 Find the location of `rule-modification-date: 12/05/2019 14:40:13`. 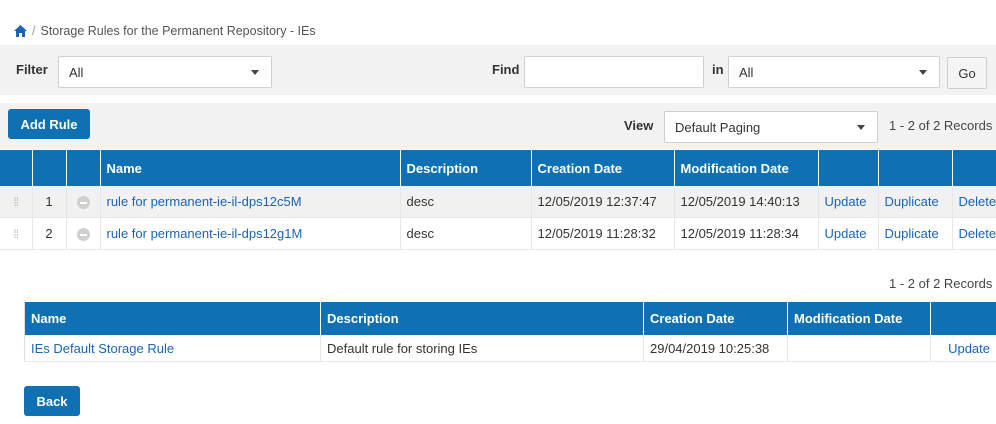

rule-modification-date: 12/05/2019 14:40:13 is located at coordinates (746, 202).